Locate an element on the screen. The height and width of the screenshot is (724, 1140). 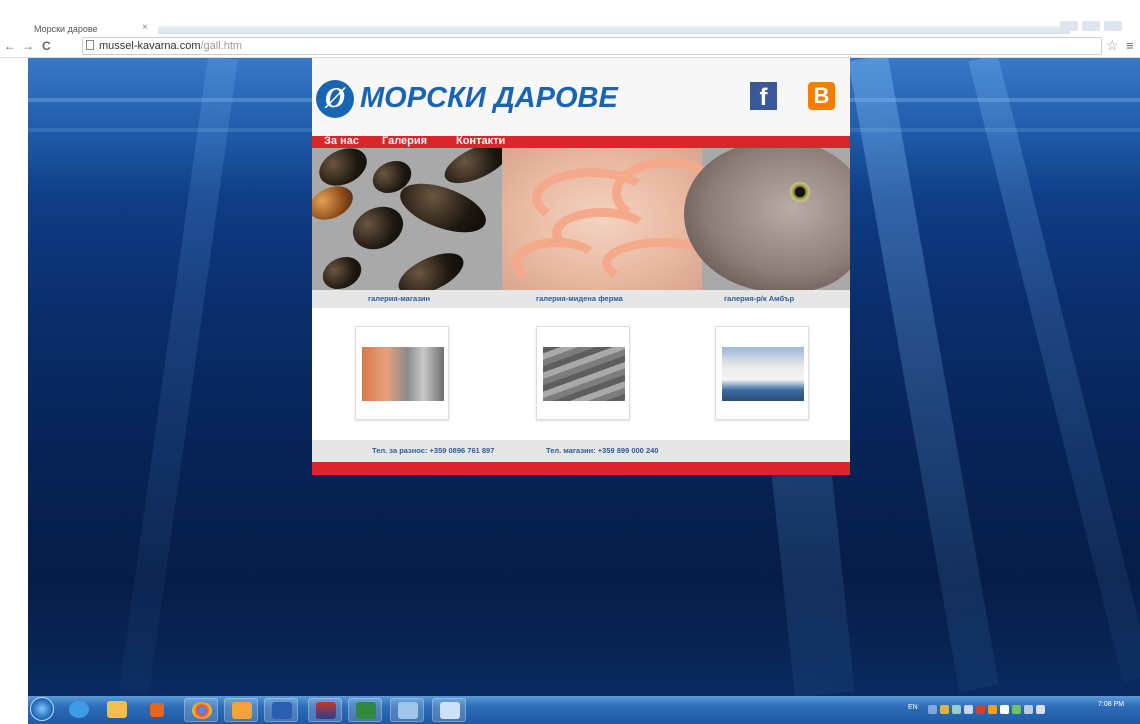
star-icon: ☆ is located at coordinates (1112, 45).